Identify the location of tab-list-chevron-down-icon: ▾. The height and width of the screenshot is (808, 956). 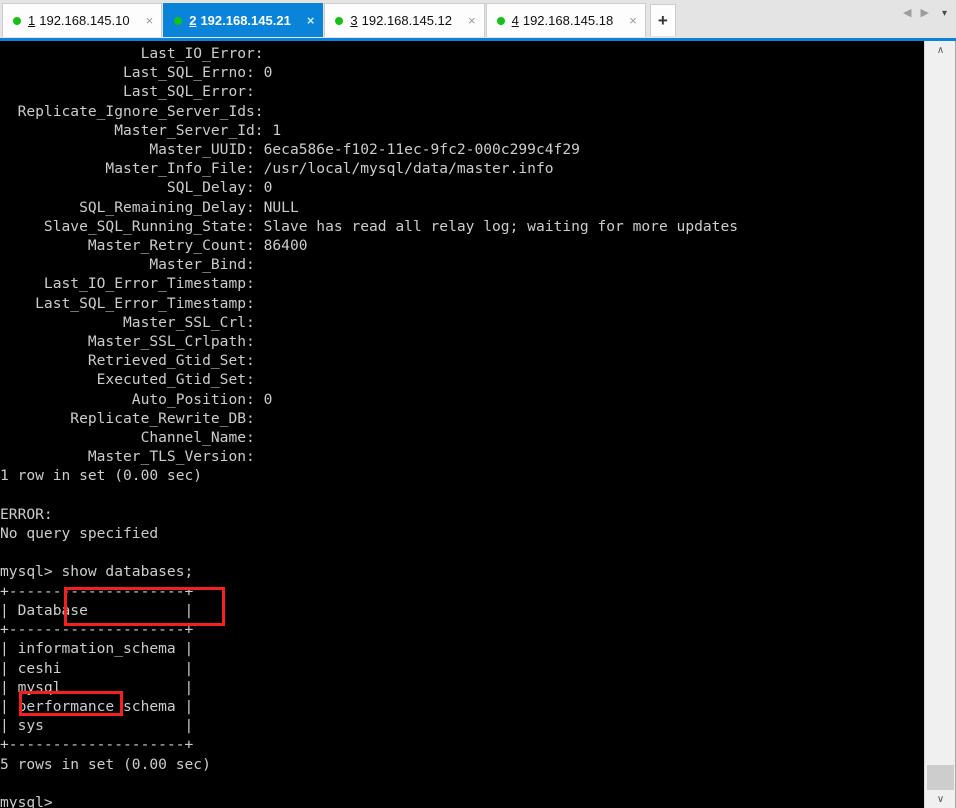
(944, 13).